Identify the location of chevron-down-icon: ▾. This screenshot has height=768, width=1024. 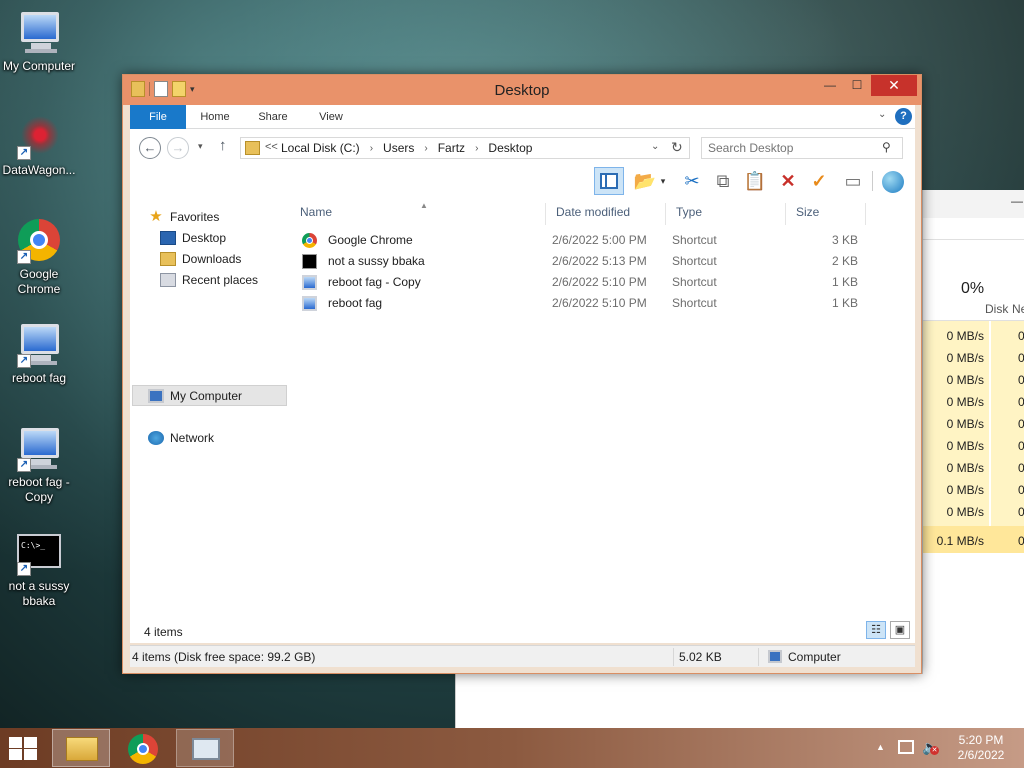
(663, 181).